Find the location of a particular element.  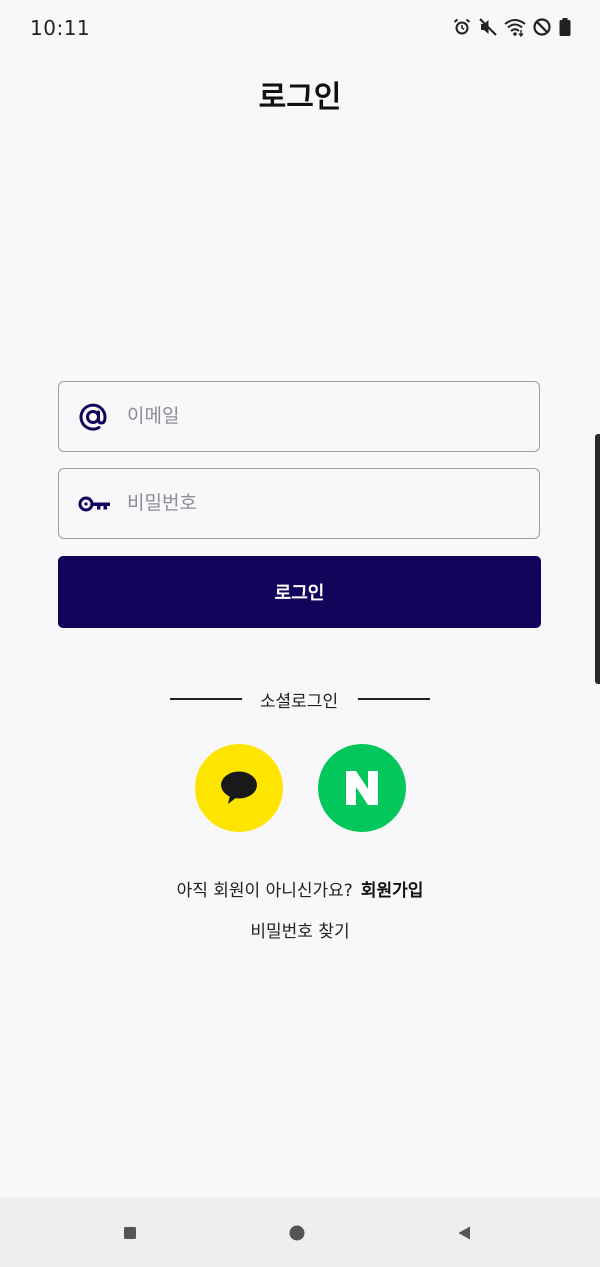

password-input is located at coordinates (327, 503).